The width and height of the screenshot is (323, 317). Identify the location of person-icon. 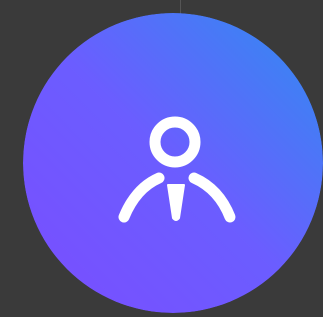
(177, 169).